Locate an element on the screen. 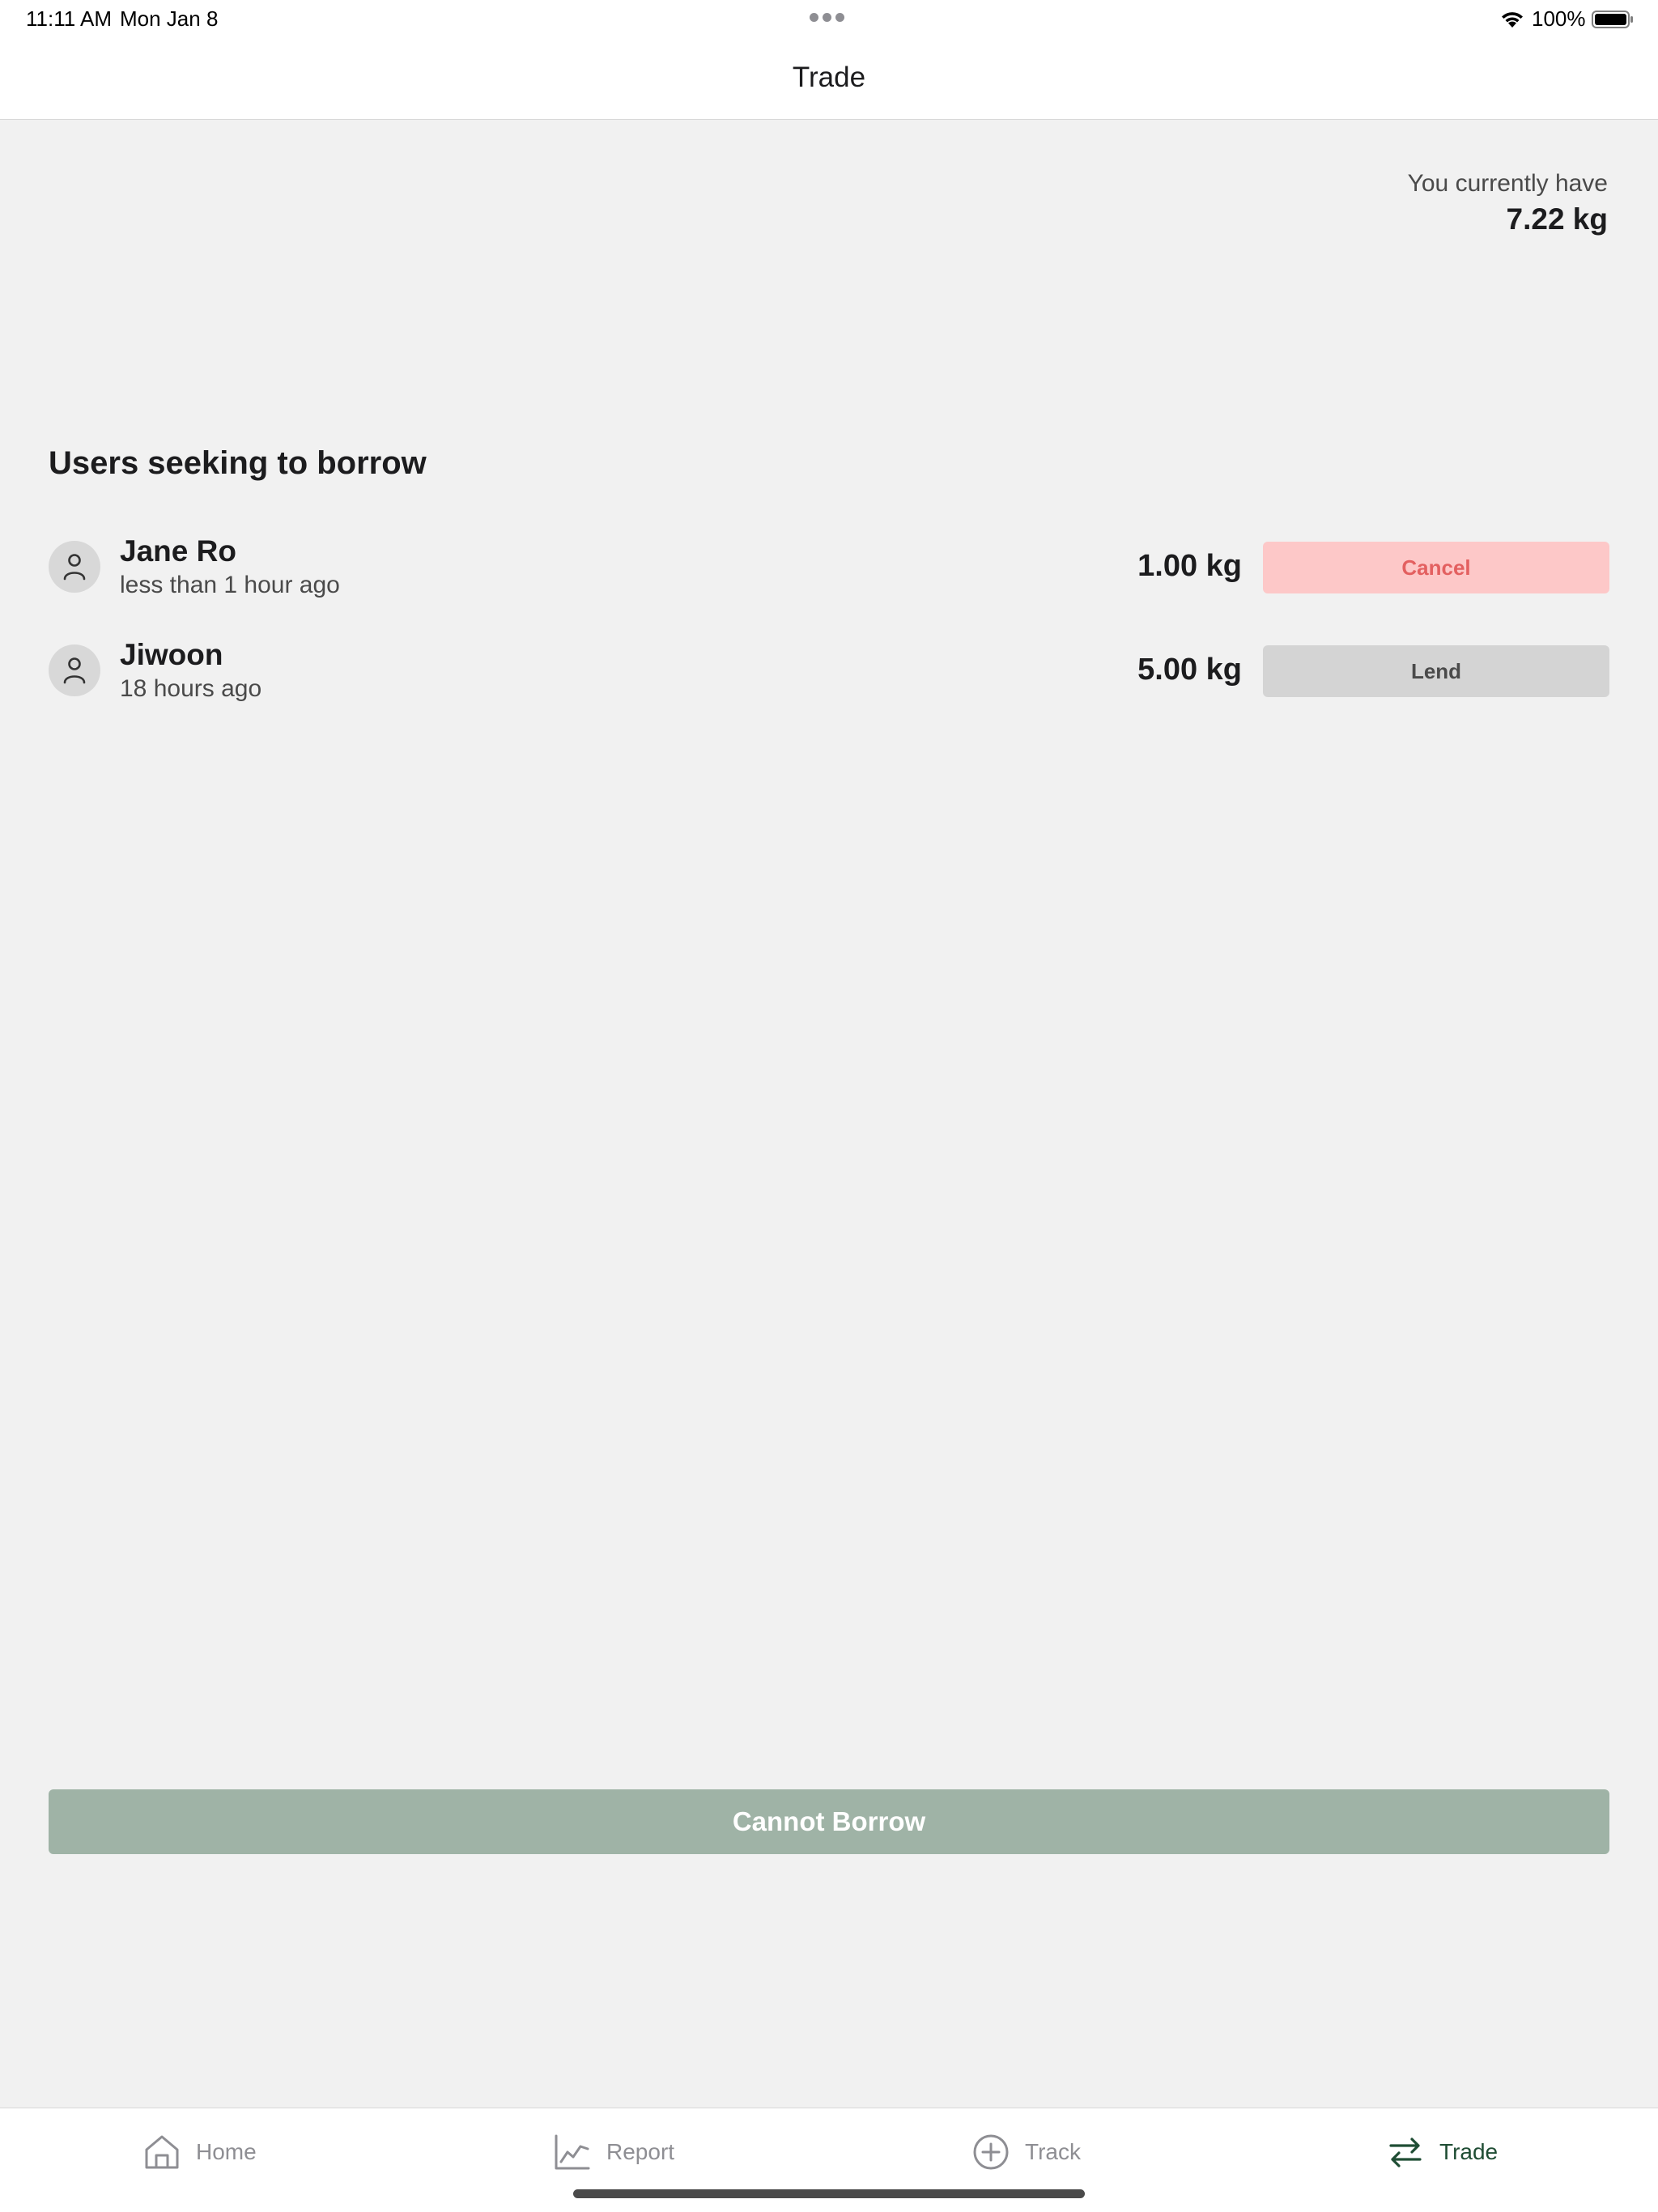 The width and height of the screenshot is (1658, 2212). home-indicator is located at coordinates (829, 2194).